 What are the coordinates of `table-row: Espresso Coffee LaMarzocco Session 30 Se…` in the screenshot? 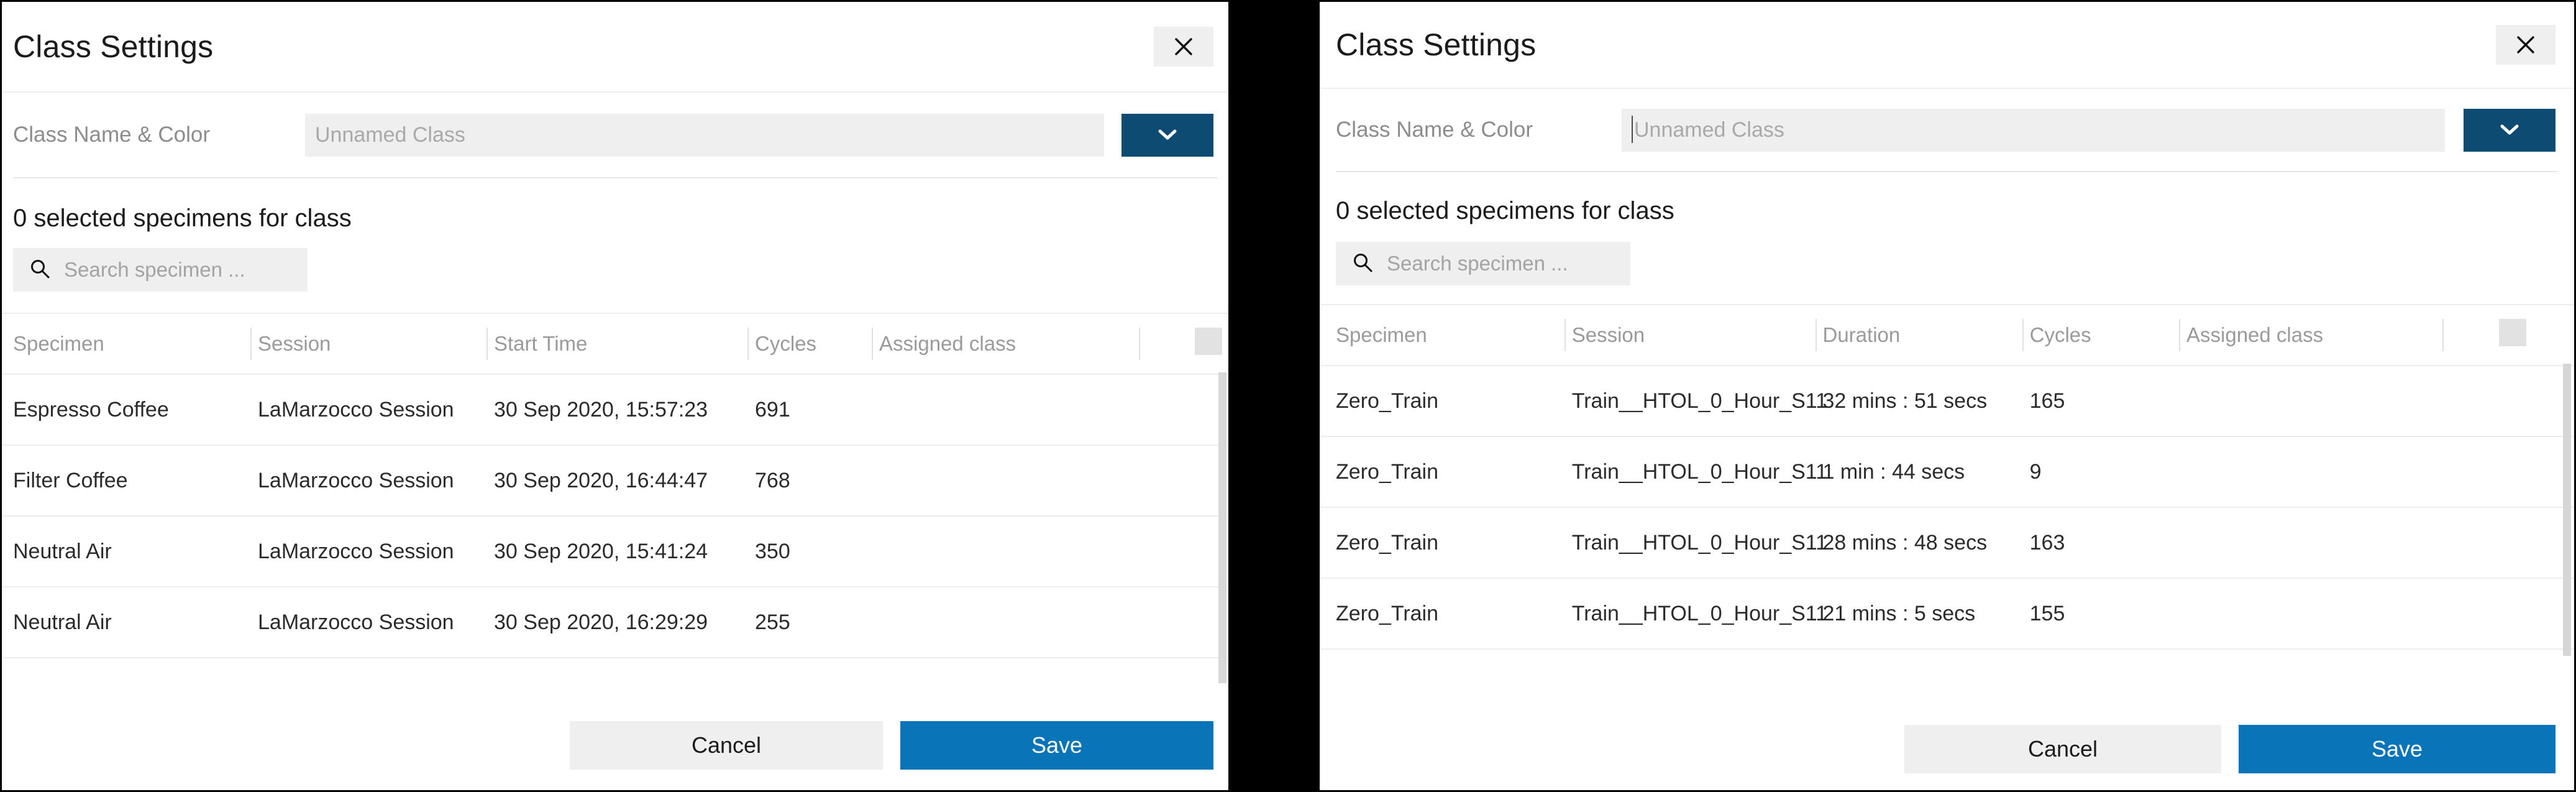 It's located at (615, 410).